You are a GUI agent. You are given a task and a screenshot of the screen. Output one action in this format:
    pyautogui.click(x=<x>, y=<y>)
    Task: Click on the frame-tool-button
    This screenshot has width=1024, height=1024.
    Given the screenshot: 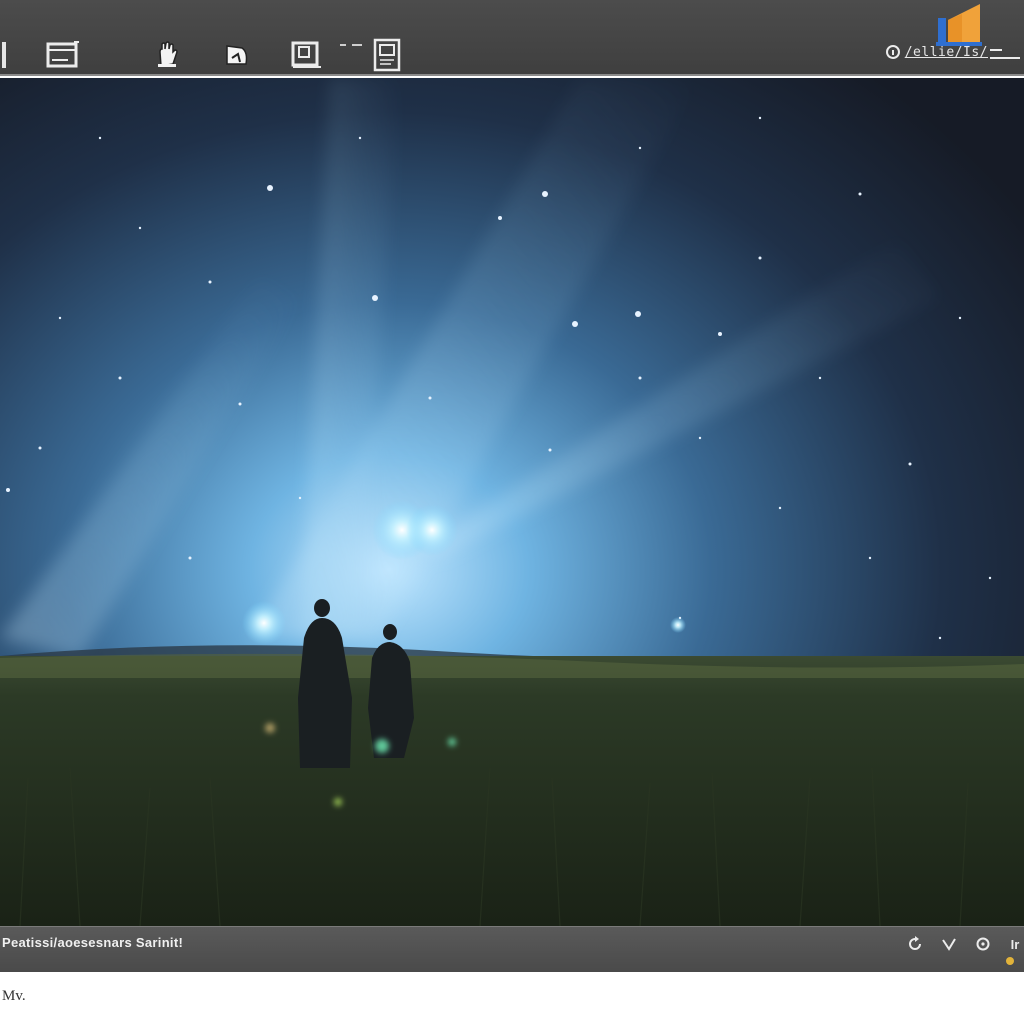 What is the action you would take?
    pyautogui.click(x=307, y=55)
    